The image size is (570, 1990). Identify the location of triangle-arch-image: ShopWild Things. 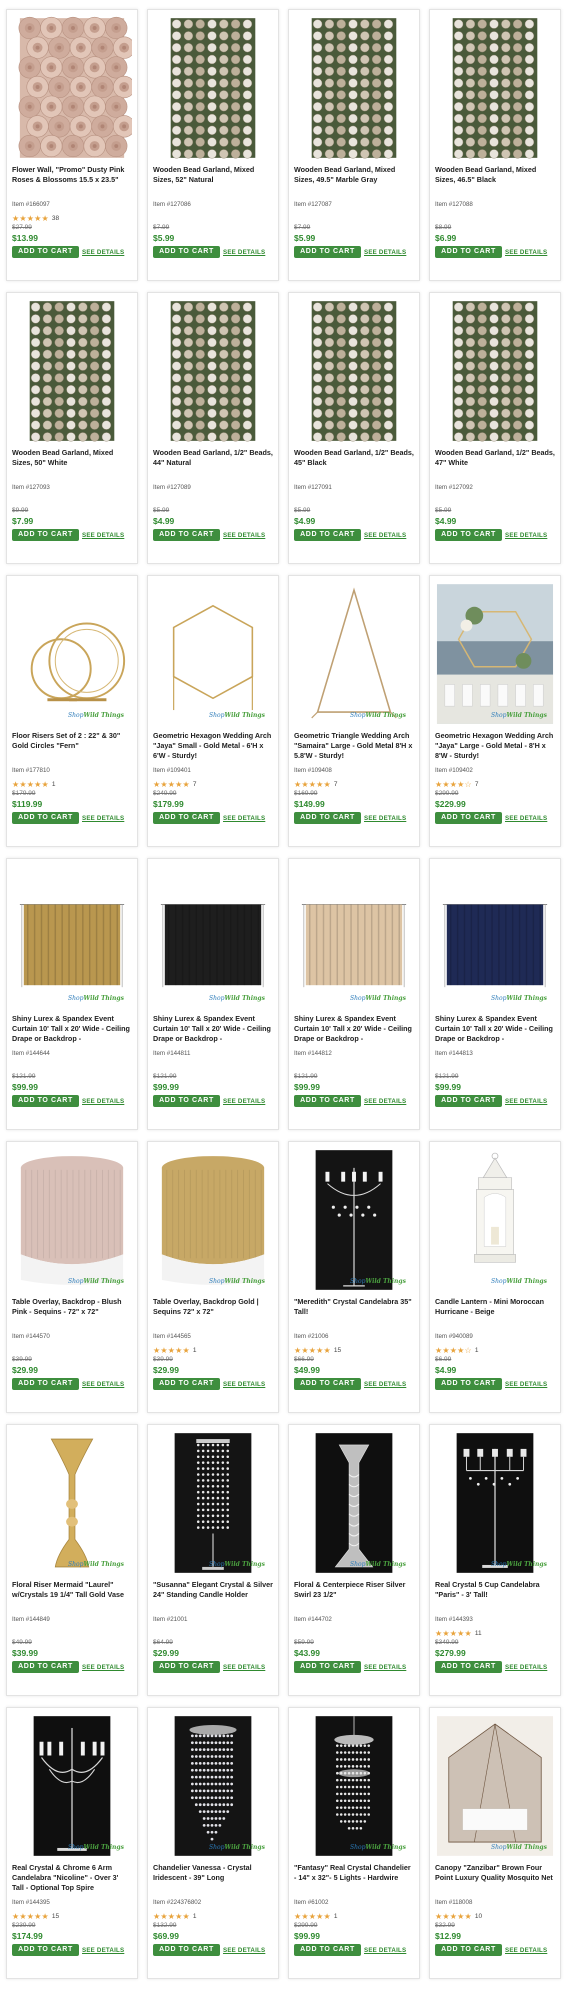
(354, 654).